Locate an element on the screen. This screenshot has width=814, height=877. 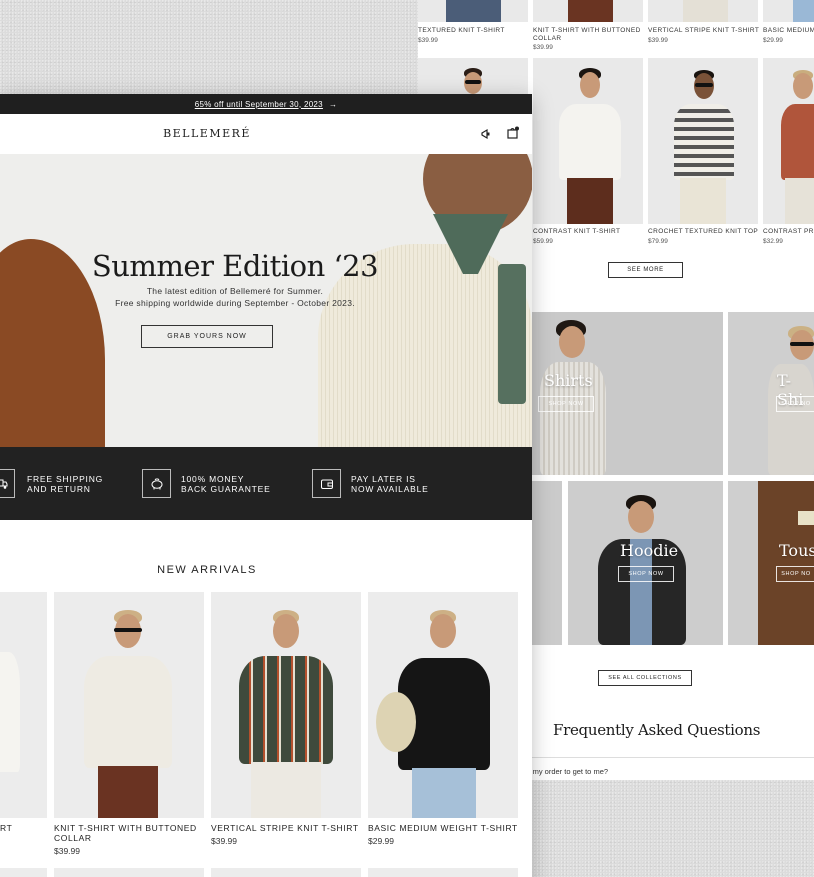
product-name: BASIC MEDIUM WEIGHT T-SHIRT is located at coordinates (448, 828).